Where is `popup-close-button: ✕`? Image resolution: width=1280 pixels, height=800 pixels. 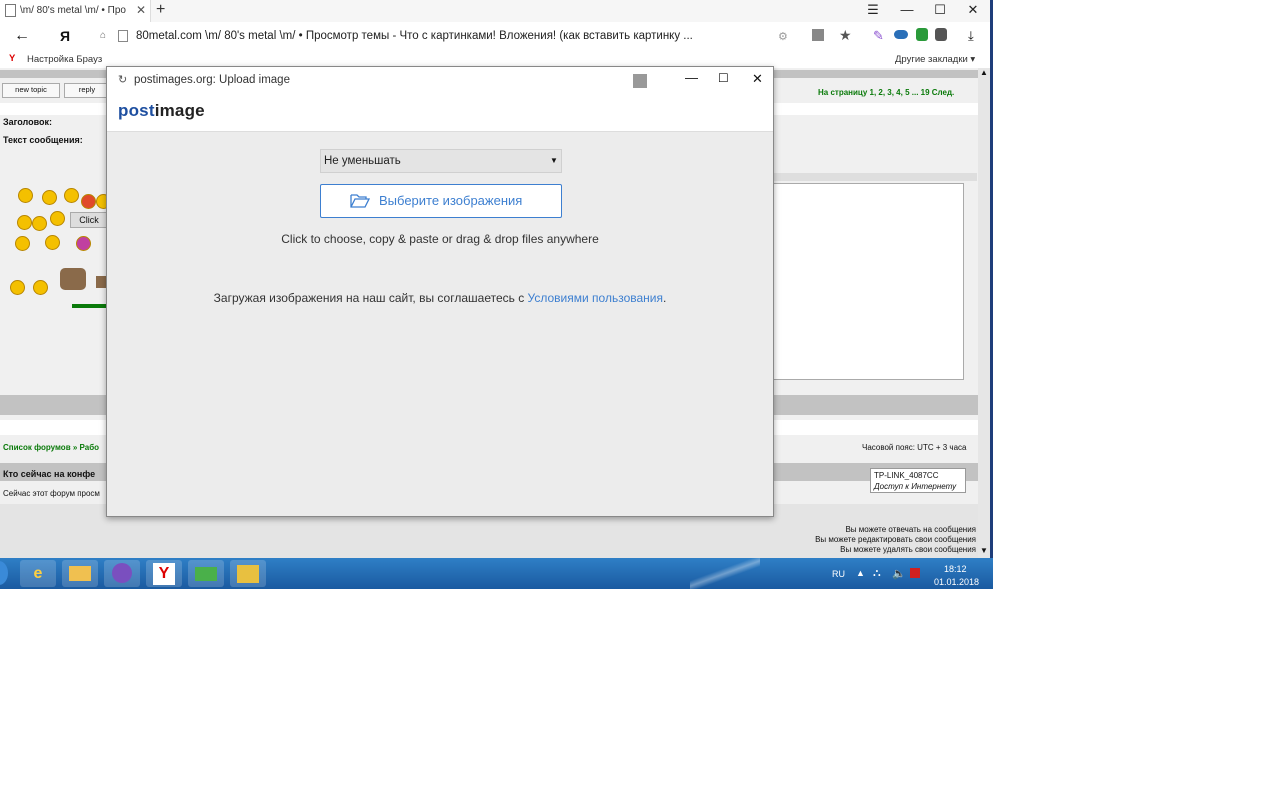
popup-close-button: ✕ is located at coordinates (757, 79).